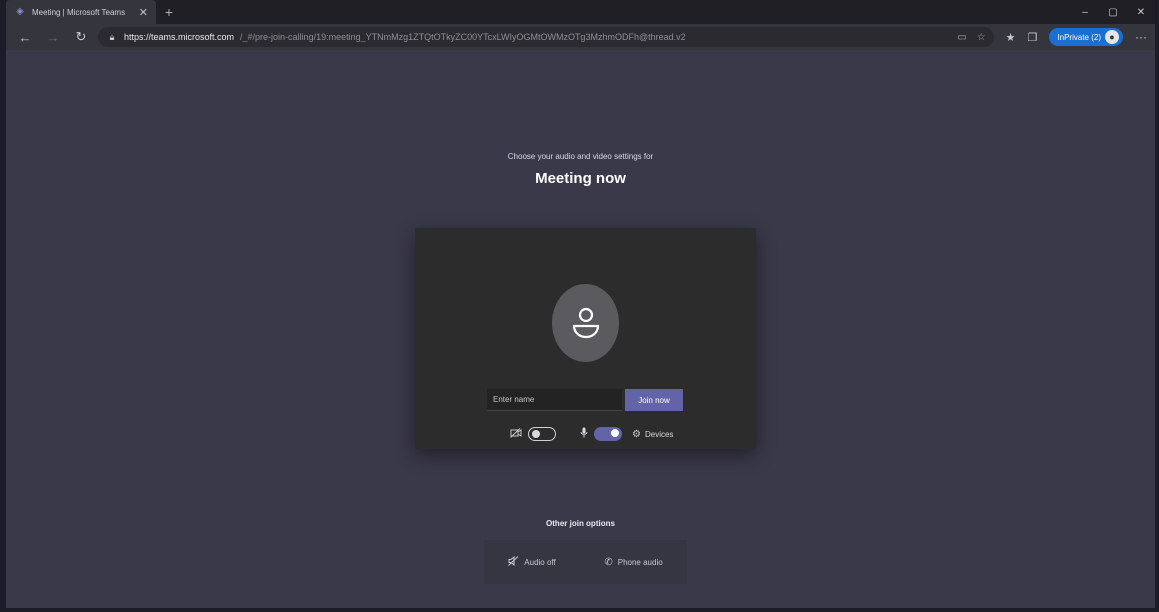 The width and height of the screenshot is (1159, 612). I want to click on restore-button: ▢, so click(1113, 12).